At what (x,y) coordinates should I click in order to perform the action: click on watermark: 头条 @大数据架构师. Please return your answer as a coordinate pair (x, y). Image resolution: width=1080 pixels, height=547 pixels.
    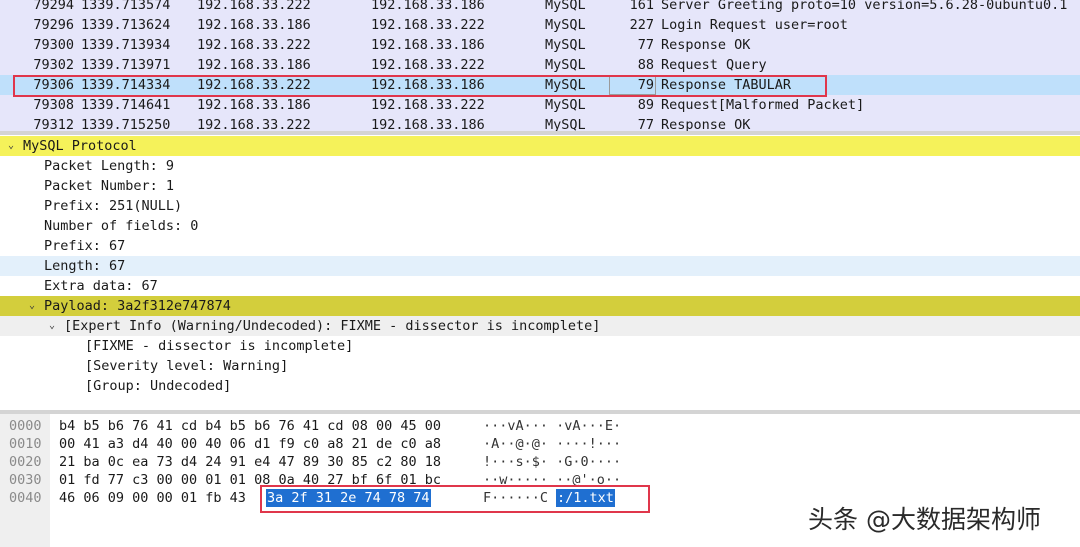
    Looking at the image, I should click on (924, 519).